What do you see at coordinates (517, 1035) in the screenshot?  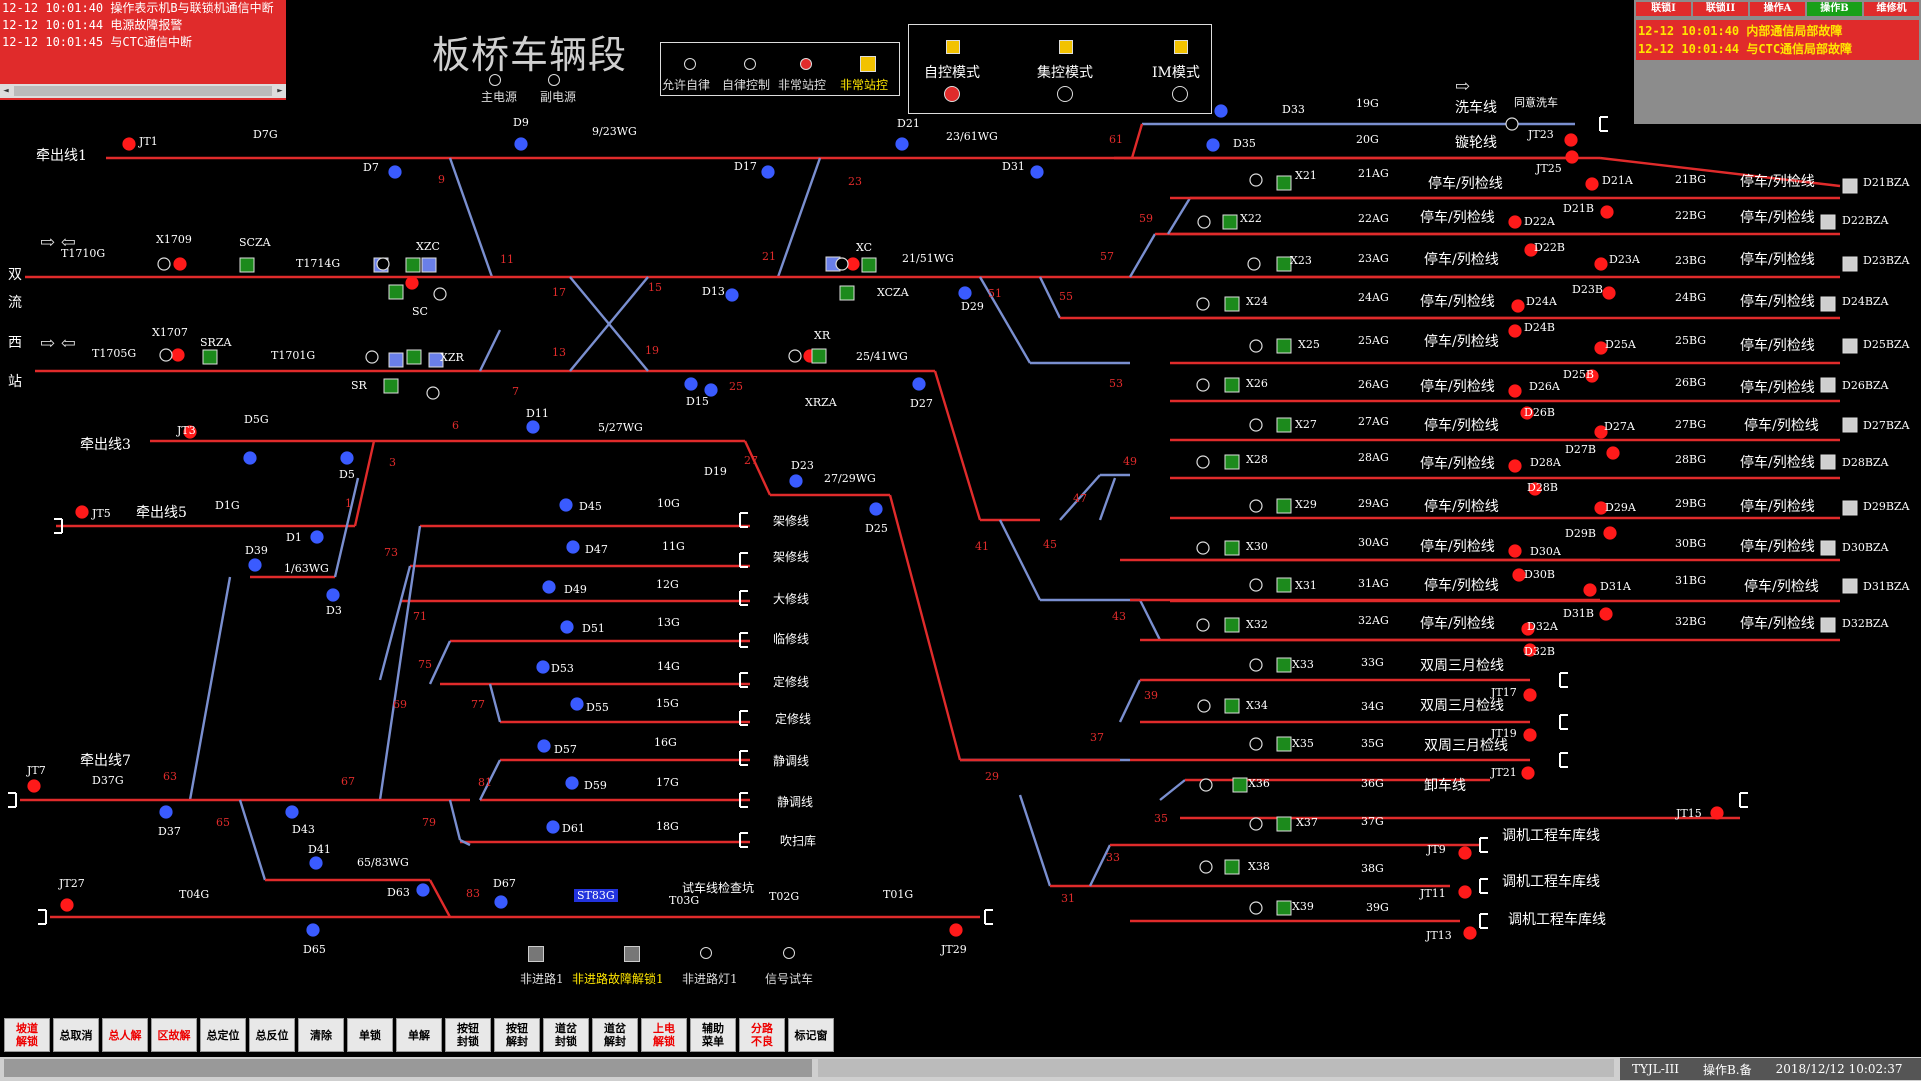 I see `command-button: 按钮解封` at bounding box center [517, 1035].